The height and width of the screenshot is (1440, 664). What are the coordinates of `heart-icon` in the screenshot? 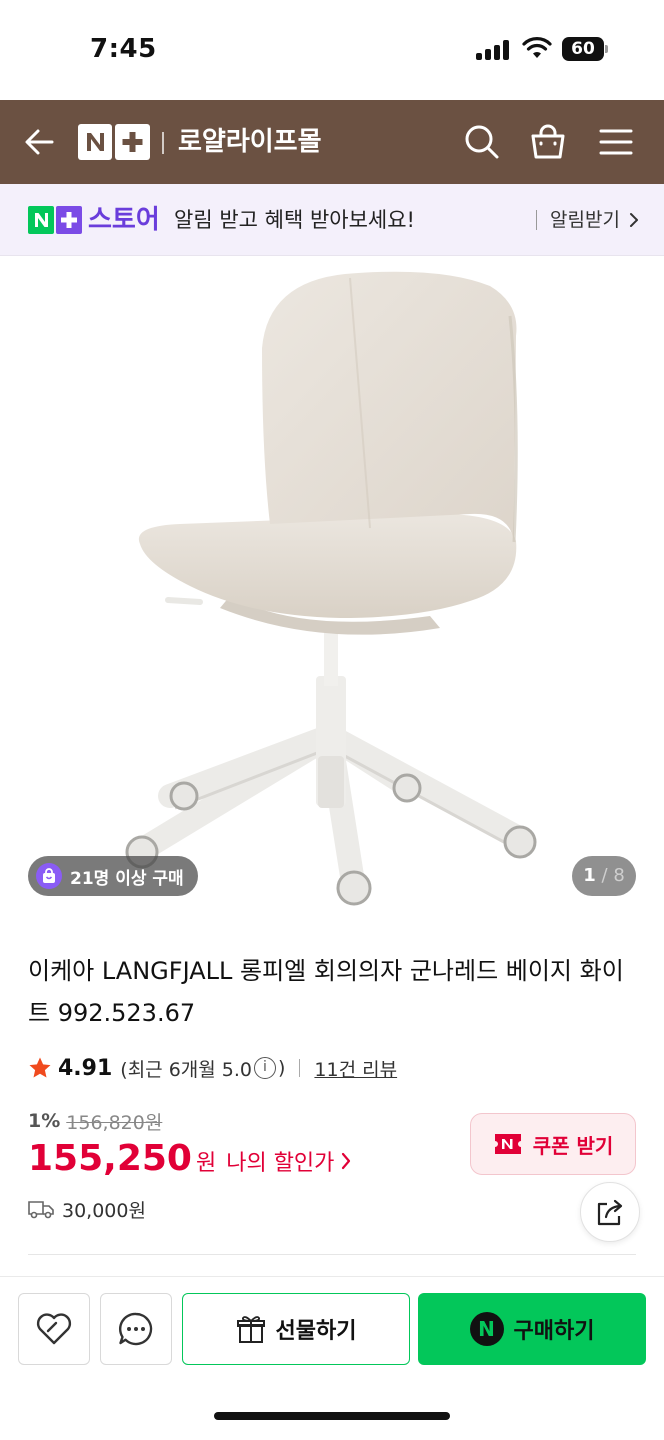 It's located at (54, 1329).